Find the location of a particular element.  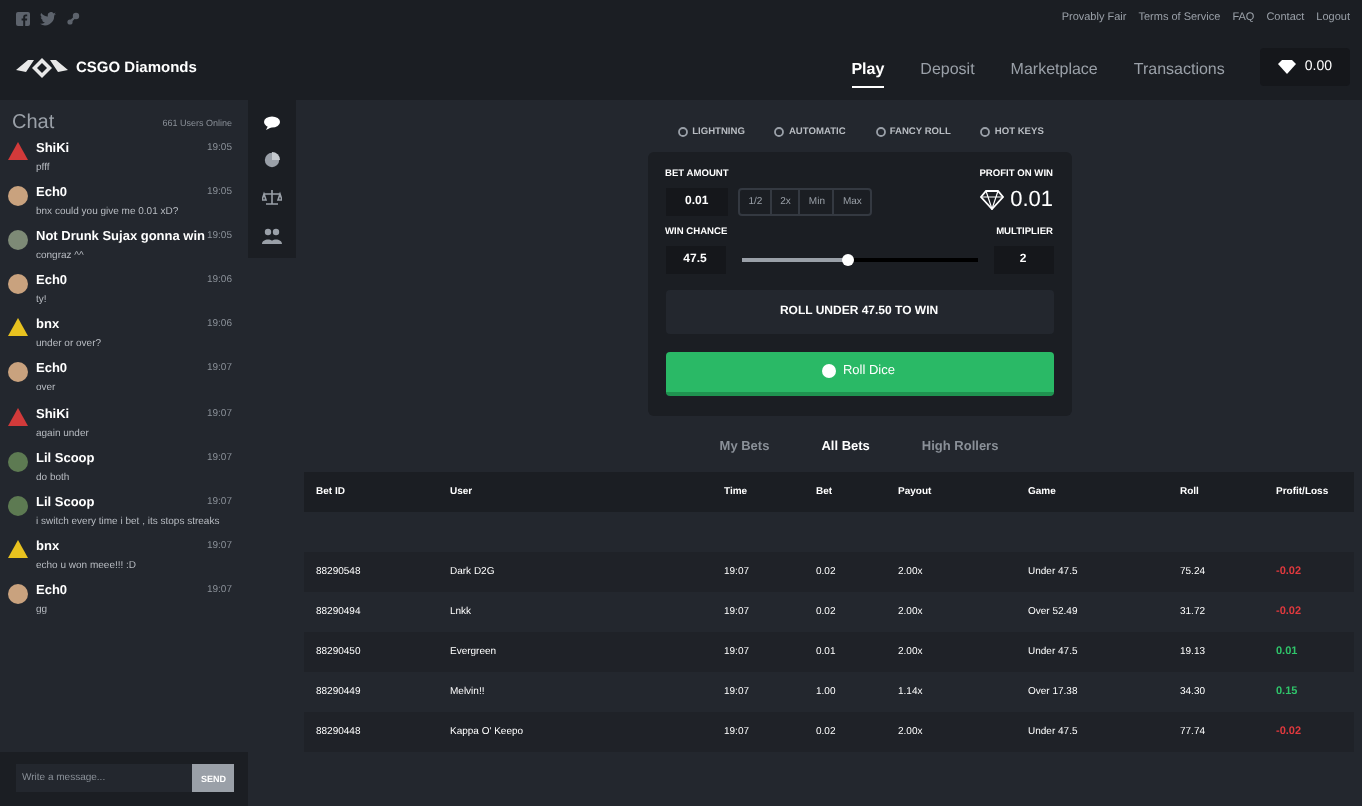

nav-tab: Play is located at coordinates (868, 67).